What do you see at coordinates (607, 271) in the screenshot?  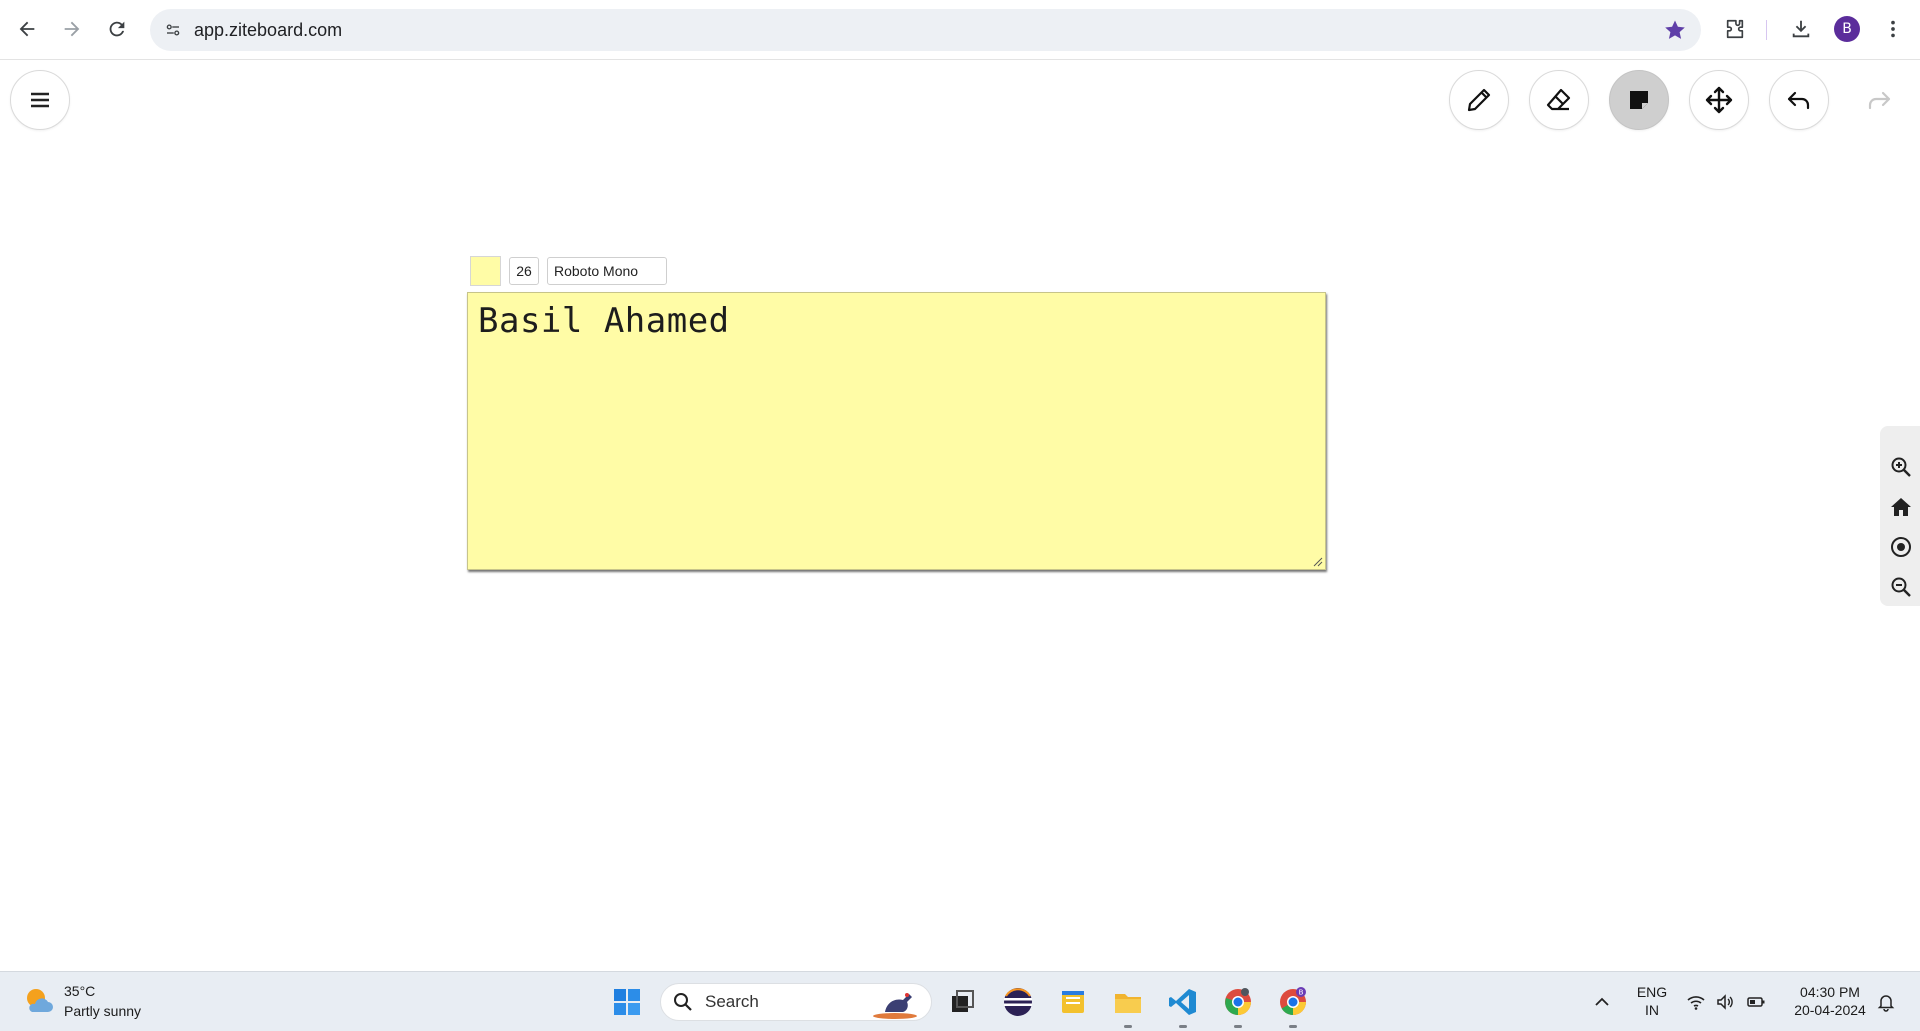 I see `font-family-field: Roboto Mono` at bounding box center [607, 271].